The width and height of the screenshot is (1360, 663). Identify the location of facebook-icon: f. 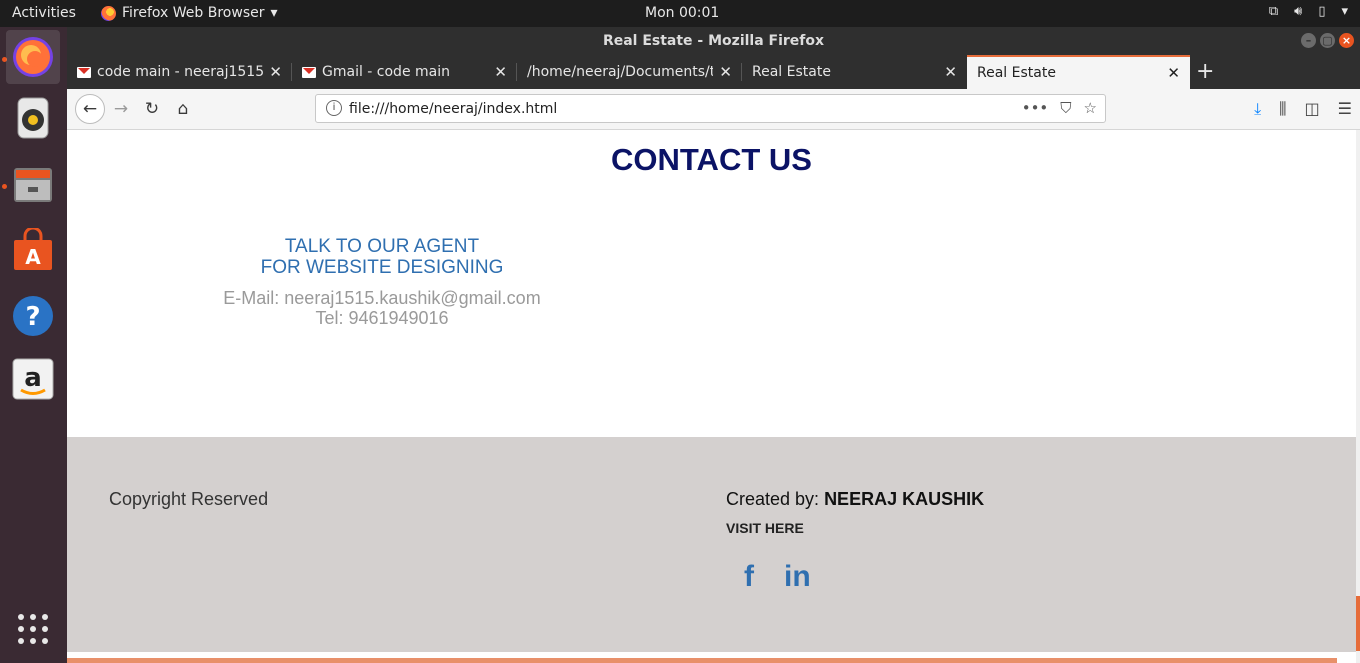
(749, 577).